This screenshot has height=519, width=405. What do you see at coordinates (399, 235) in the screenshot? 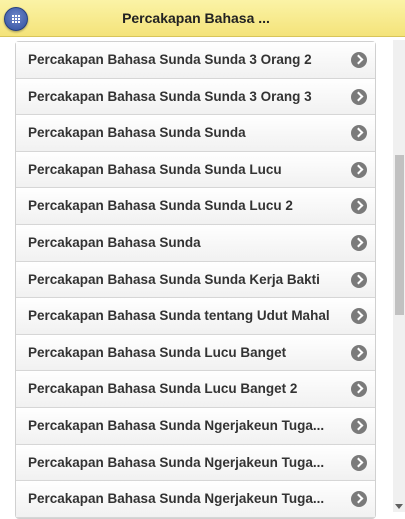
I see `scrollbar-thumb` at bounding box center [399, 235].